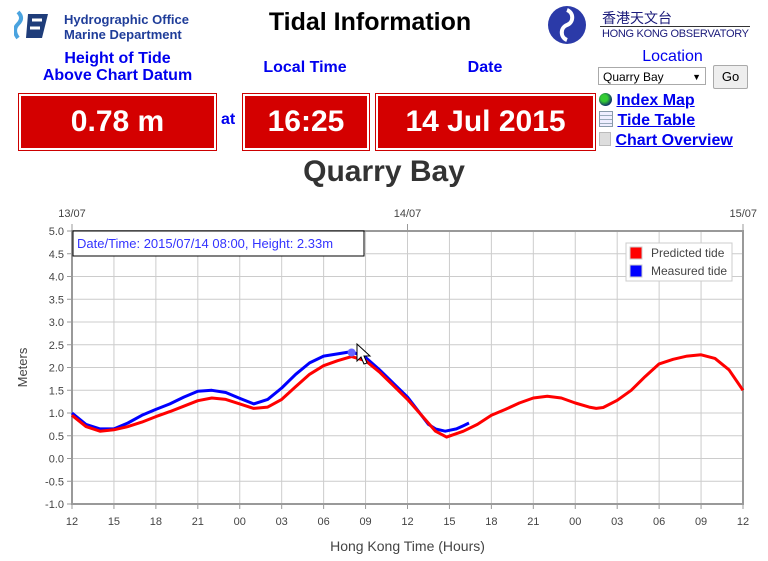  Describe the element at coordinates (270, 391) in the screenshot. I see `measured-tide-line` at that location.